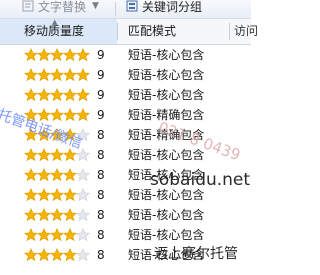 The width and height of the screenshot is (320, 275). I want to click on column-visit: 访问, so click(245, 31).